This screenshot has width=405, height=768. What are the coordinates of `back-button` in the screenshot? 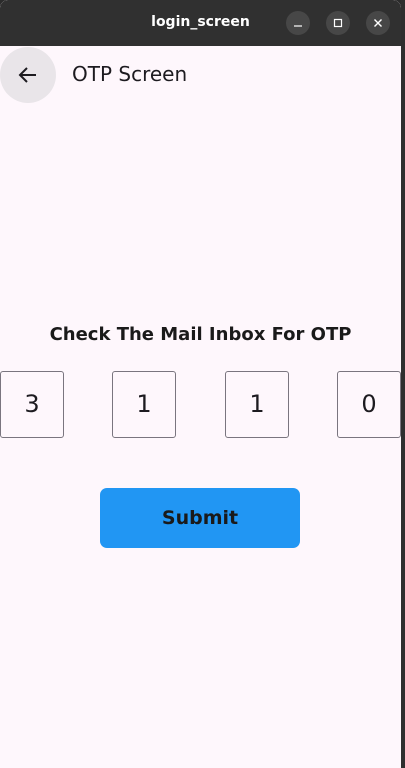 It's located at (28, 75).